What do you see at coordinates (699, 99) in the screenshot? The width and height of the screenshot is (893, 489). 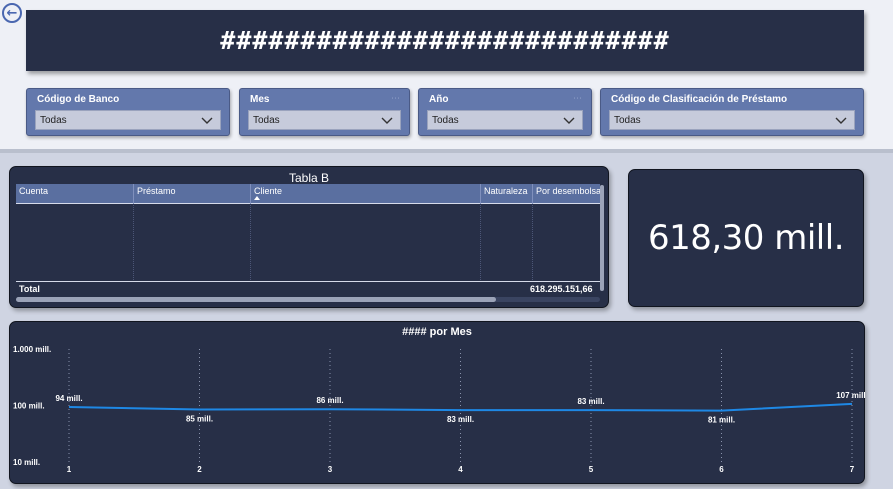 I see `slicer-label: Código de Clasificación de Préstamo` at bounding box center [699, 99].